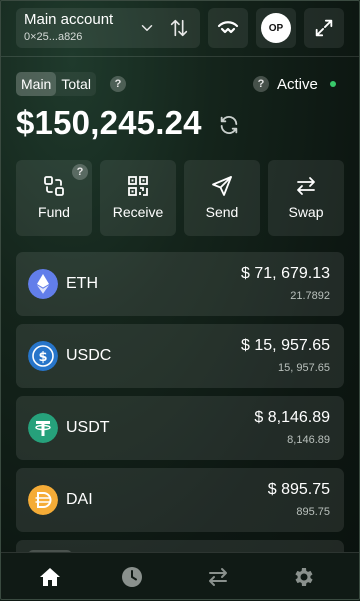 This screenshot has height=601, width=360. Describe the element at coordinates (222, 186) in the screenshot. I see `send-icon` at that location.